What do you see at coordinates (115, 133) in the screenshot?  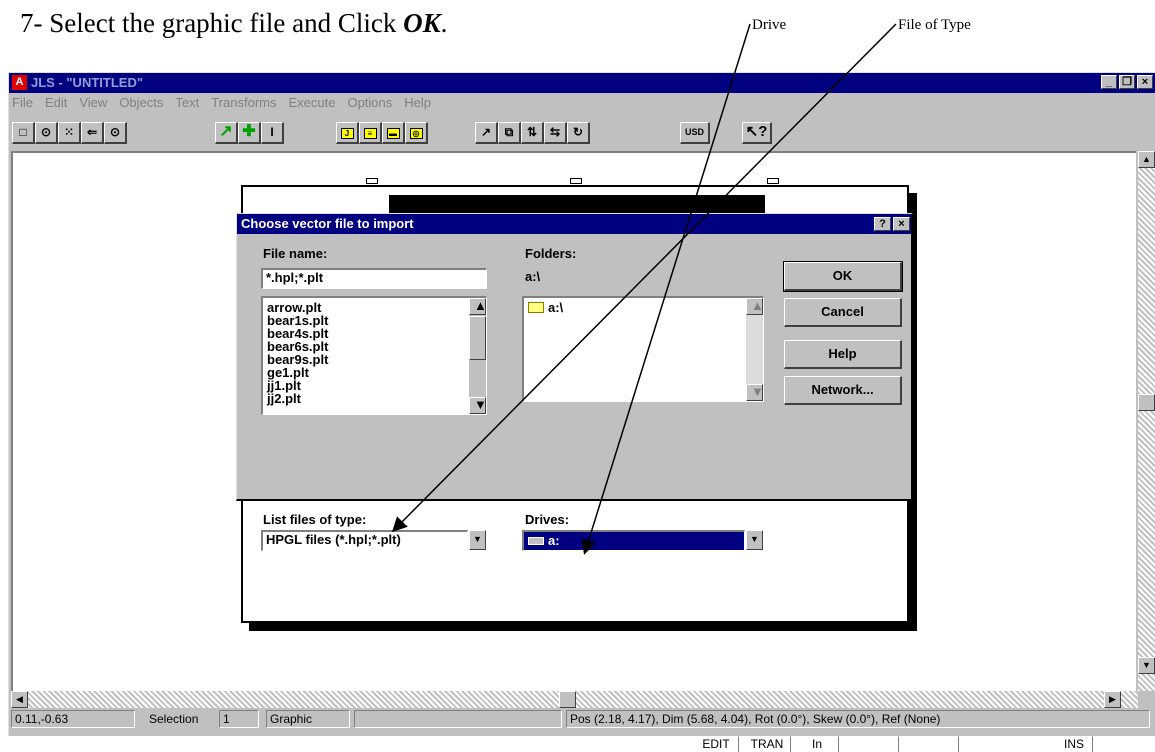 I see `view-icon: ⊙` at bounding box center [115, 133].